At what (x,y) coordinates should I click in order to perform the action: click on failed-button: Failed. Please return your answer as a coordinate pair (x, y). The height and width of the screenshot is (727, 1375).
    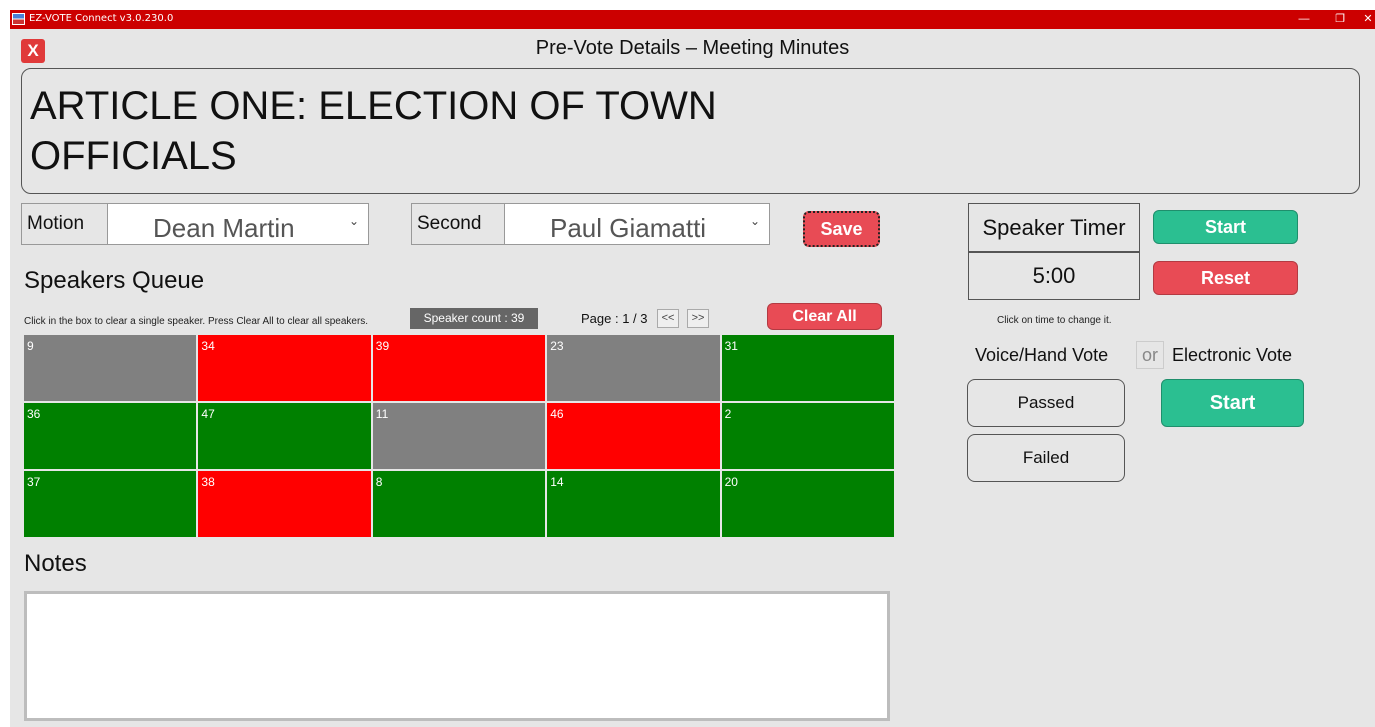
    Looking at the image, I should click on (1046, 458).